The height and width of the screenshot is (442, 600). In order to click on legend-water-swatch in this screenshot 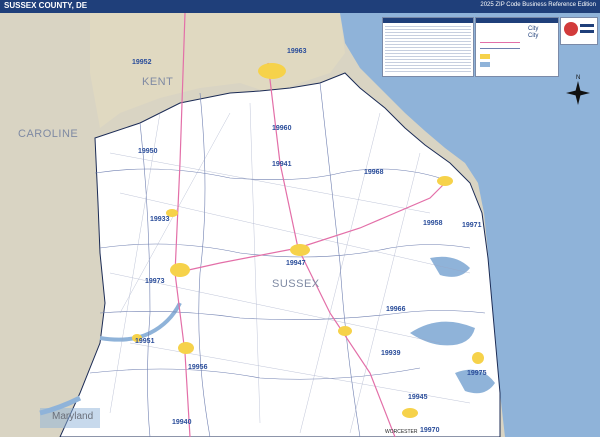, I will do `click(485, 64)`.